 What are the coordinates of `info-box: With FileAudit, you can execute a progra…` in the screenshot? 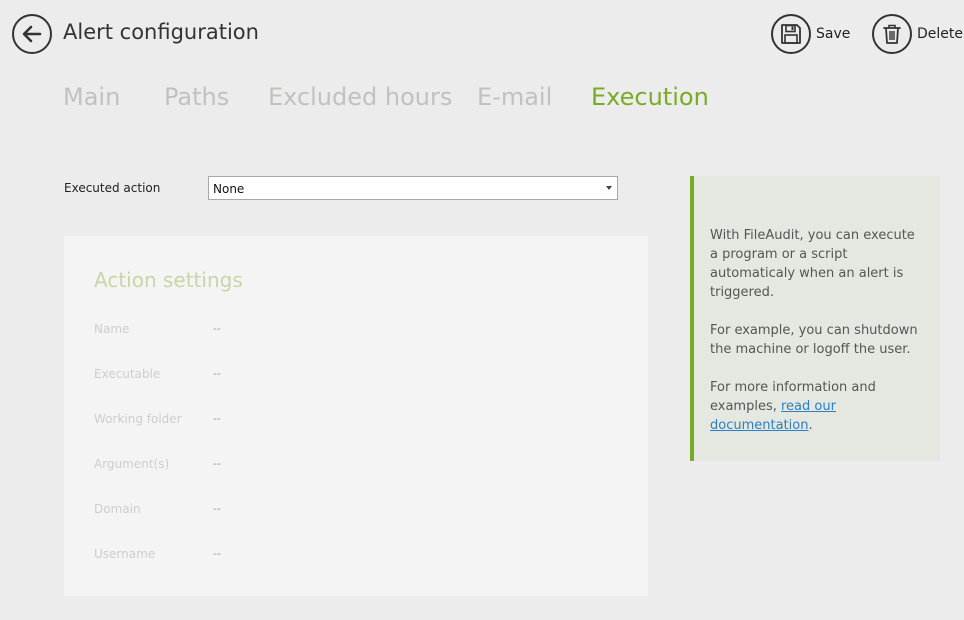 It's located at (815, 318).